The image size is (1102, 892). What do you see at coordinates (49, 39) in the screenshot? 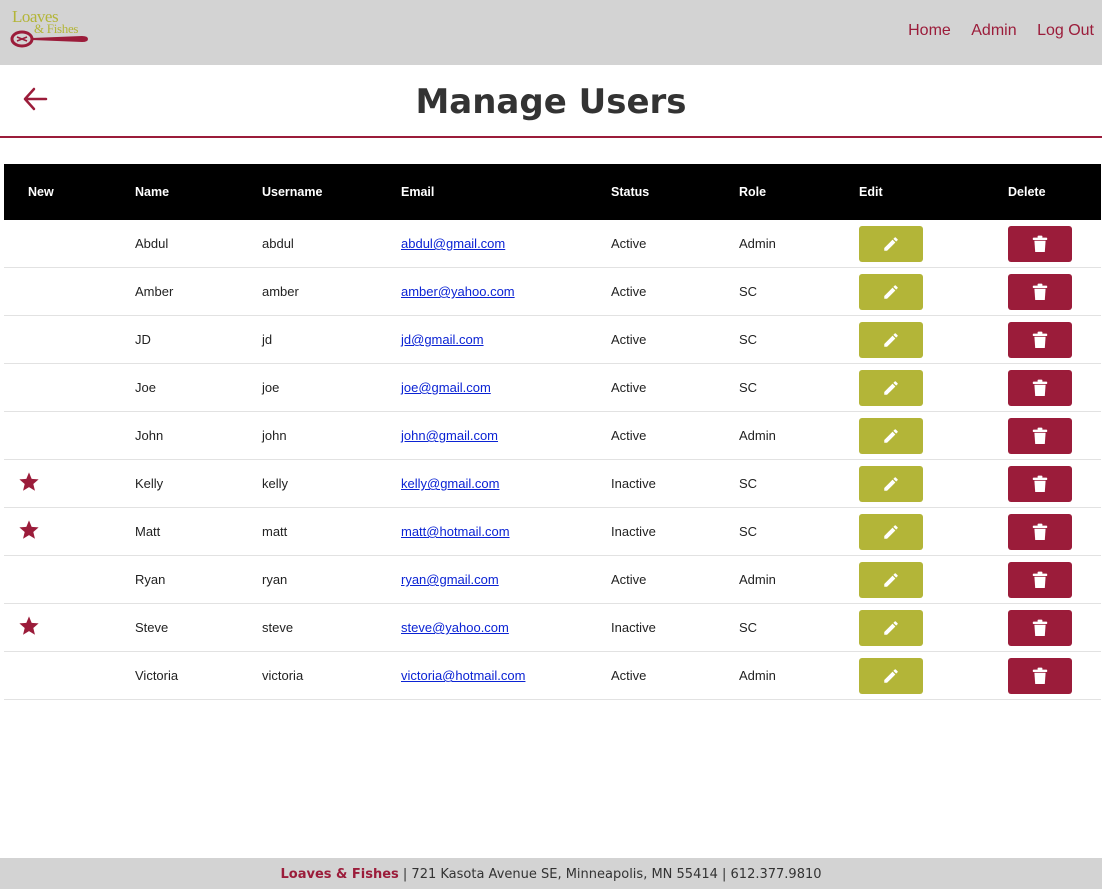
I see `spoon-icon` at bounding box center [49, 39].